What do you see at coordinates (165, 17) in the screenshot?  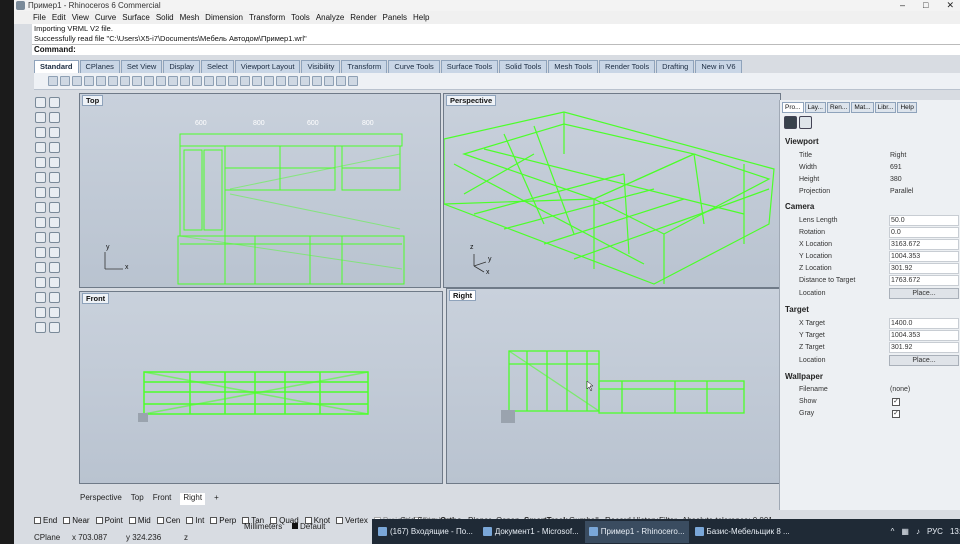 I see `menu-solid: Solid` at bounding box center [165, 17].